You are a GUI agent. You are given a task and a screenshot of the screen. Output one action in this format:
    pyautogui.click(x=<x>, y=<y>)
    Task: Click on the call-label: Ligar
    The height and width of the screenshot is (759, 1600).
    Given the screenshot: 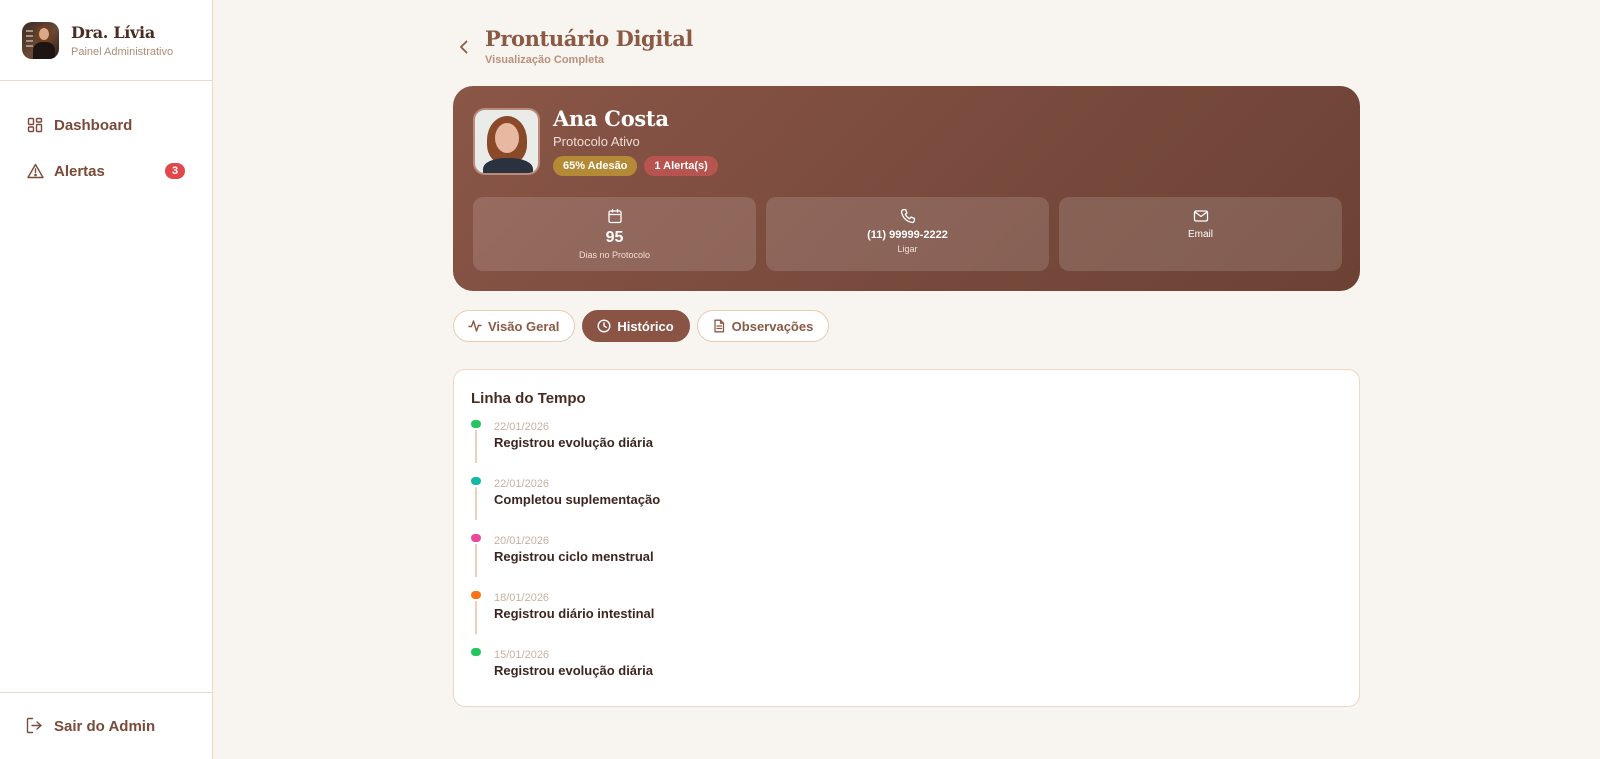 What is the action you would take?
    pyautogui.click(x=907, y=249)
    